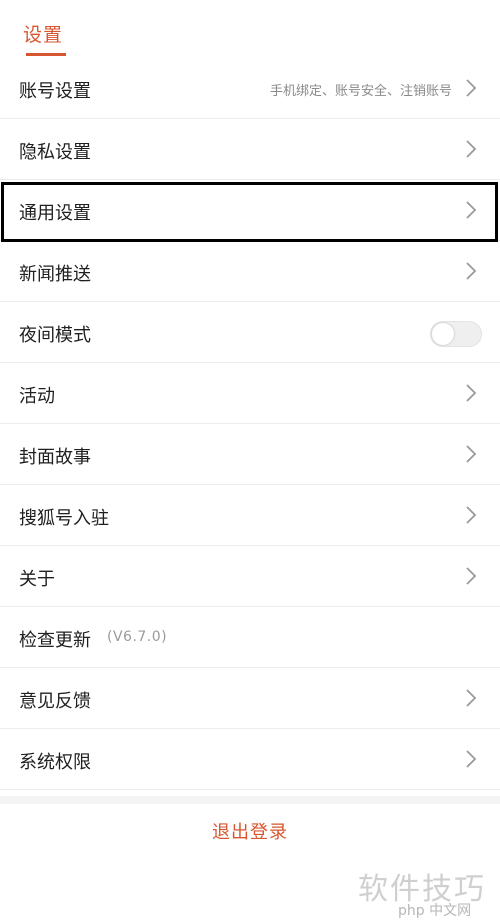  Describe the element at coordinates (55, 701) in the screenshot. I see `settings-item-label: 意见反馈` at that location.